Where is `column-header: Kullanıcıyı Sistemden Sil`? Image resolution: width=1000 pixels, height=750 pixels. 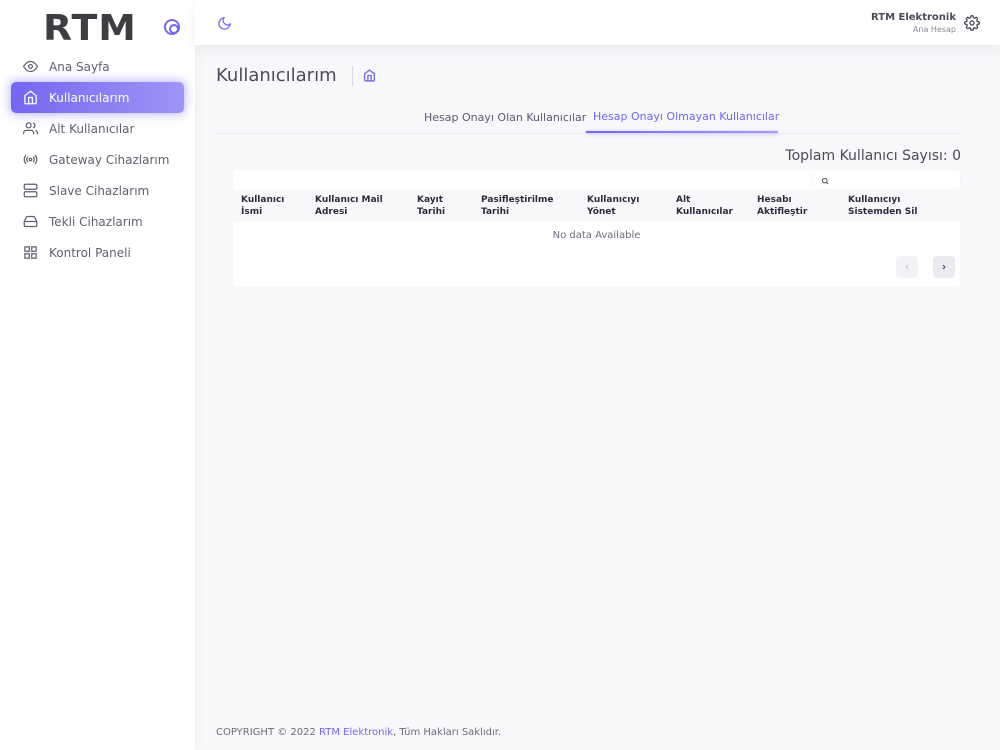 column-header: Kullanıcıyı Sistemden Sil is located at coordinates (902, 206).